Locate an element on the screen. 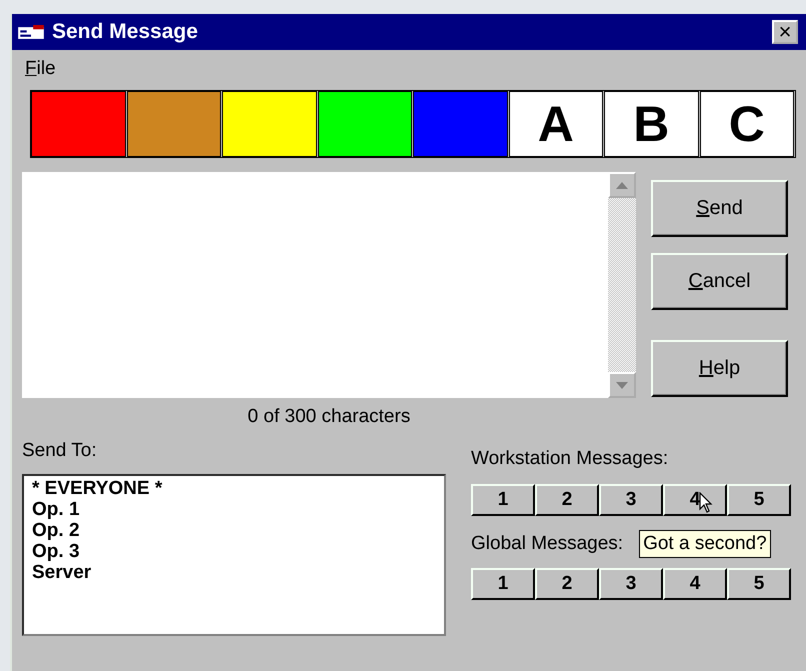 The width and height of the screenshot is (806, 671). window-title: Send Message is located at coordinates (125, 32).